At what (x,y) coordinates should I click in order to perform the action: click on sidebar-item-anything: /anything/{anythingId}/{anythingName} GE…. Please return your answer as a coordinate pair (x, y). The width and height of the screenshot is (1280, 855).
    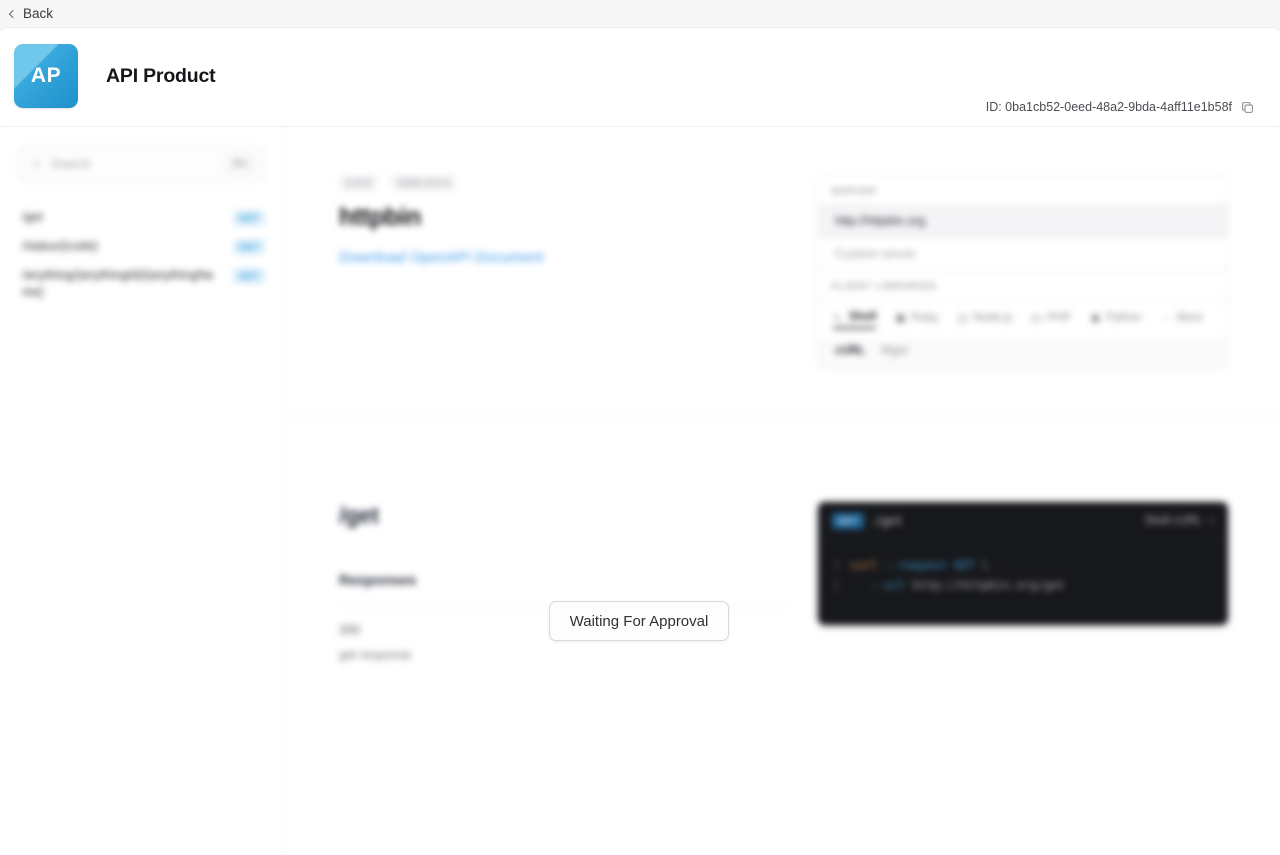
    Looking at the image, I should click on (142, 284).